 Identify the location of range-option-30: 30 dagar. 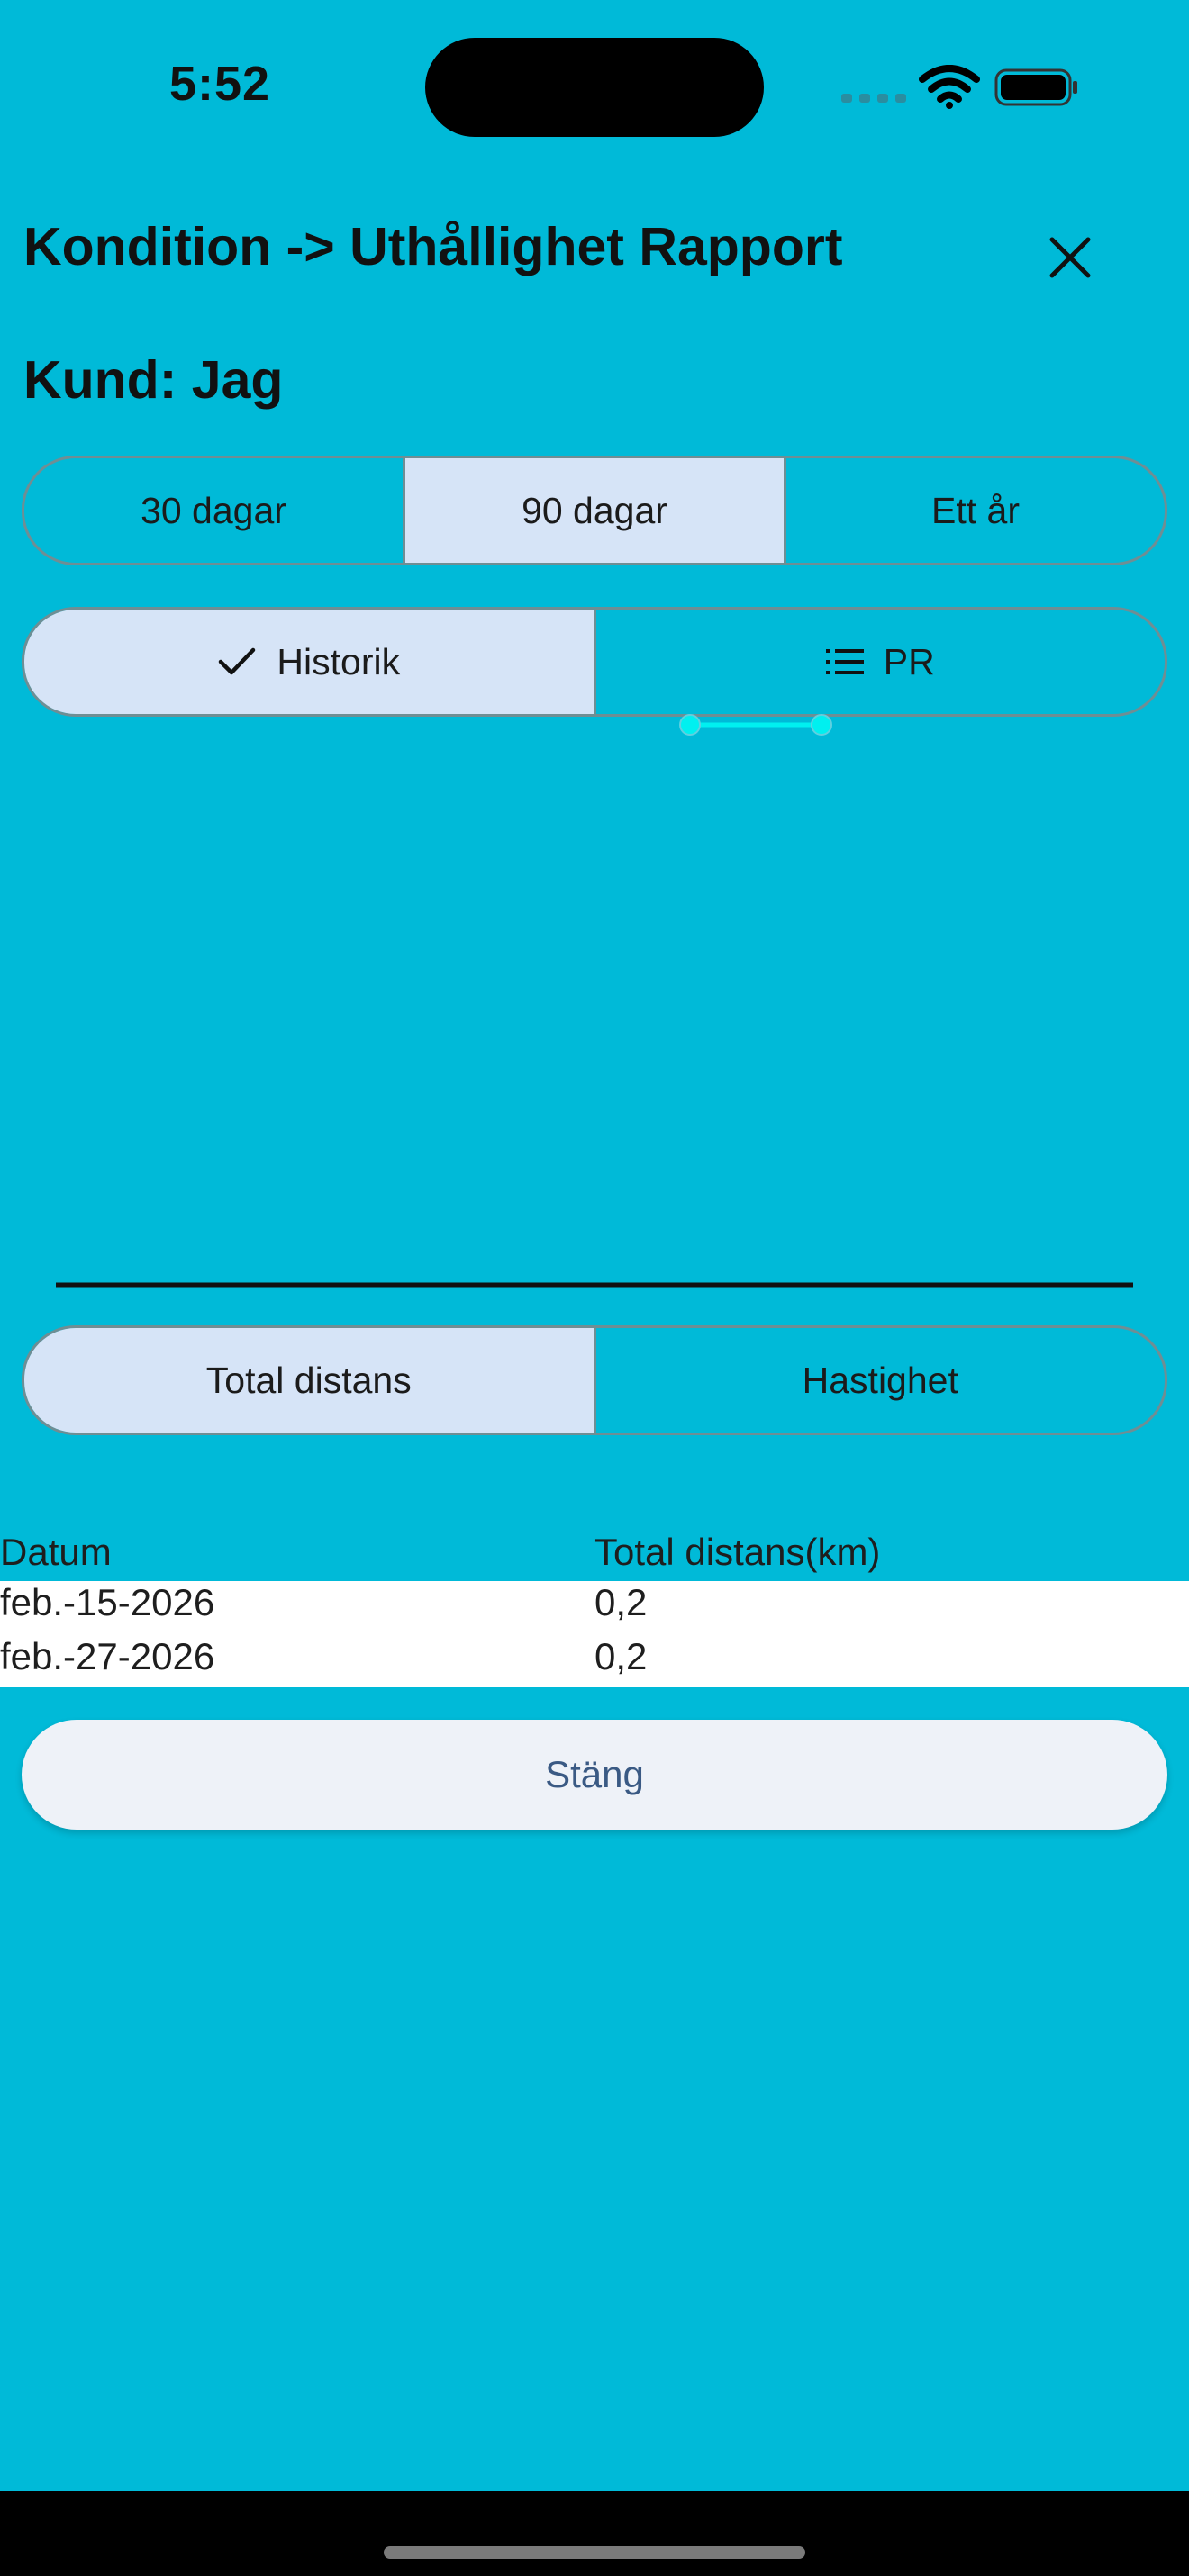
(213, 510).